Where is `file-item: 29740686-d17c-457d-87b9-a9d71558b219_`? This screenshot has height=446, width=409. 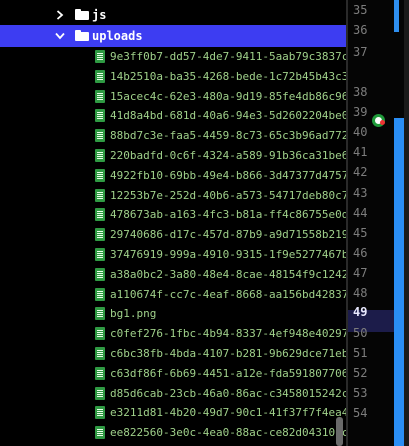
file-item: 29740686-d17c-457d-87b9-a9d71558b219_ is located at coordinates (173, 235).